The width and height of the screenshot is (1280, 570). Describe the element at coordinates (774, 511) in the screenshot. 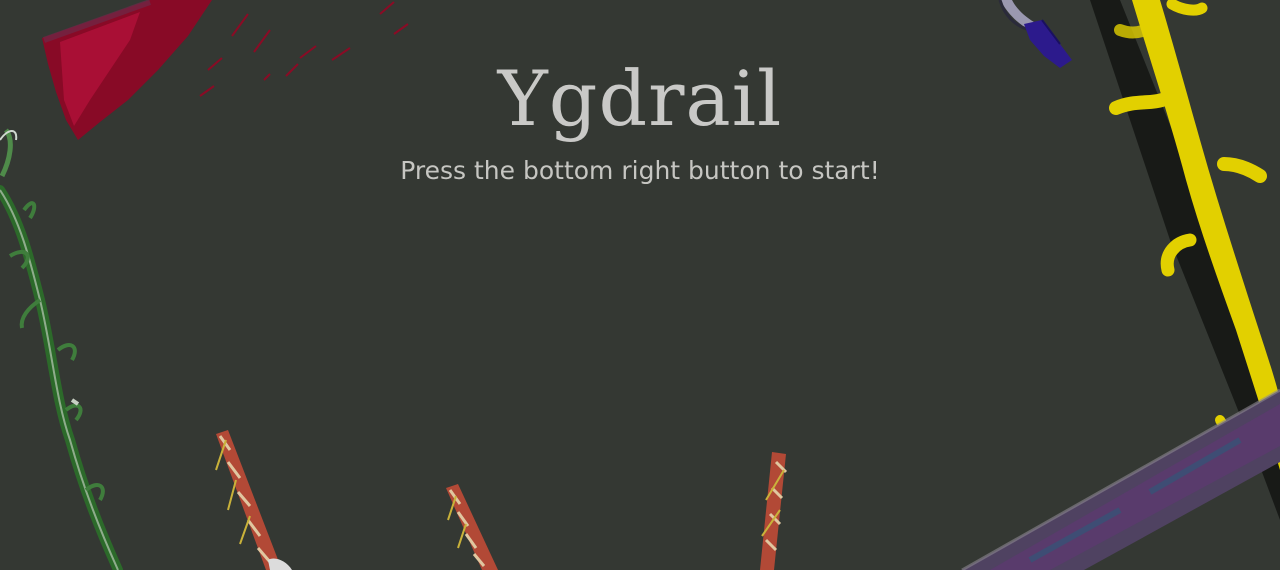

I see `striped-stake-right` at that location.